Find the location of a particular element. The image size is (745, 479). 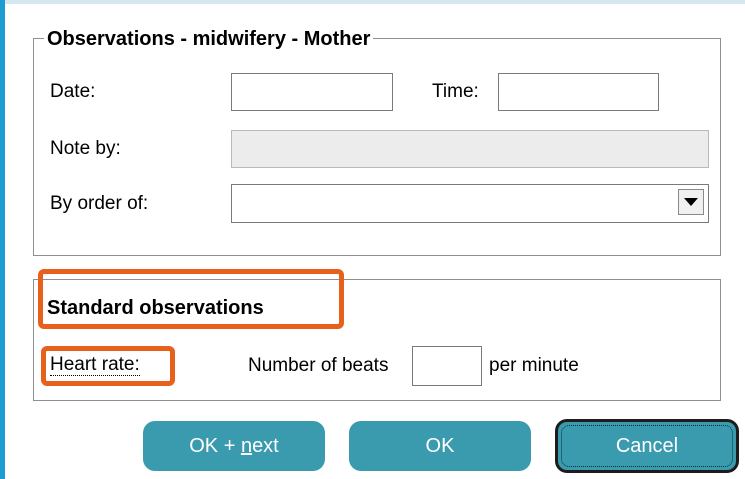

ok-next-label: OK + next is located at coordinates (234, 446).